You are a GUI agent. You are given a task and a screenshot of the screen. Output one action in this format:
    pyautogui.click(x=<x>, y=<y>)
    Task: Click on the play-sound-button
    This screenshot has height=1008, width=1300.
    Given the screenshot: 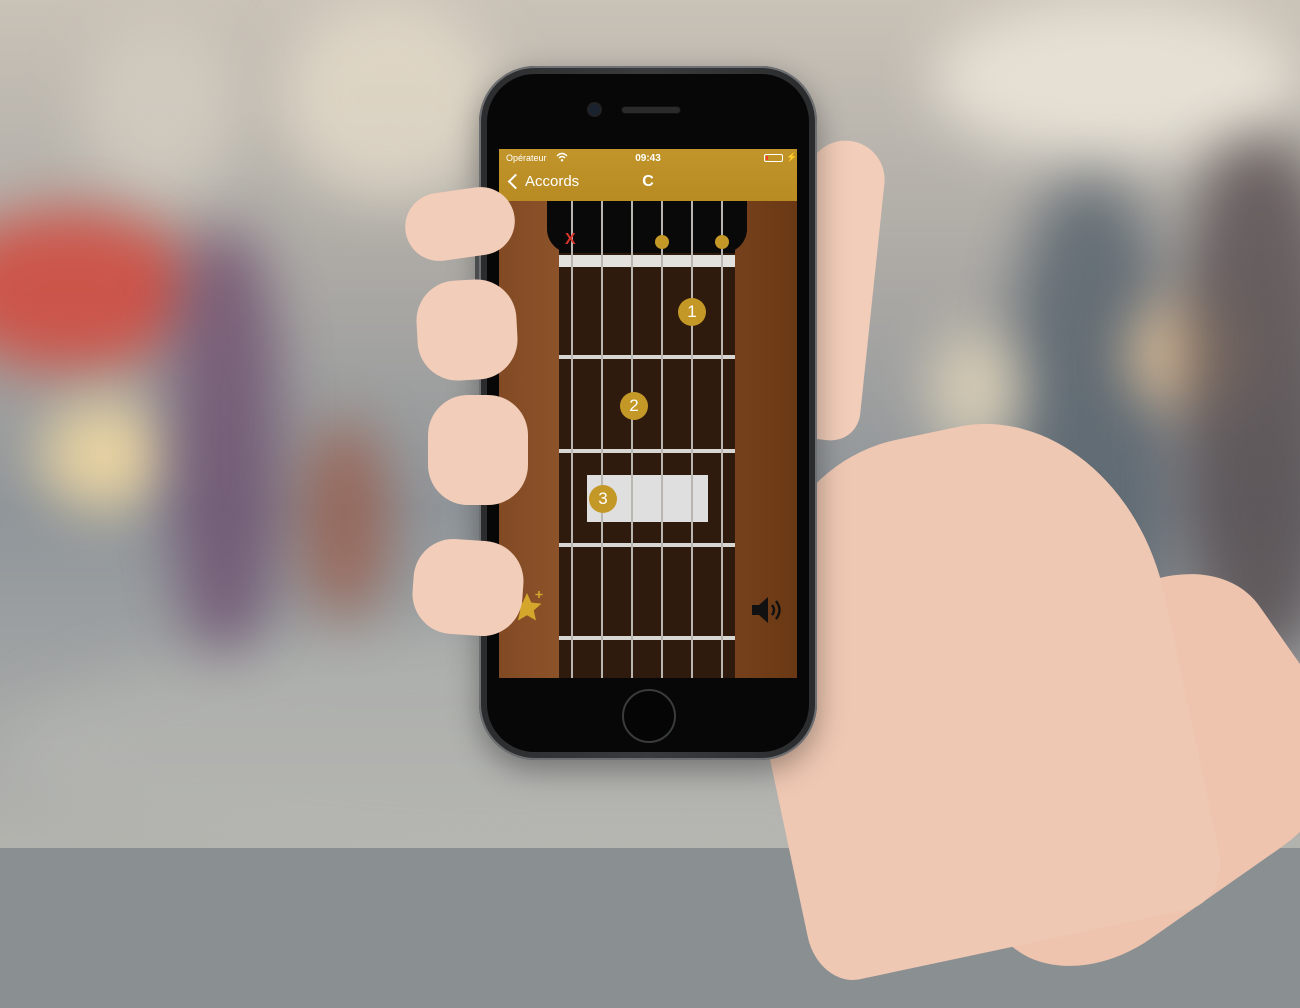 What is the action you would take?
    pyautogui.click(x=769, y=610)
    